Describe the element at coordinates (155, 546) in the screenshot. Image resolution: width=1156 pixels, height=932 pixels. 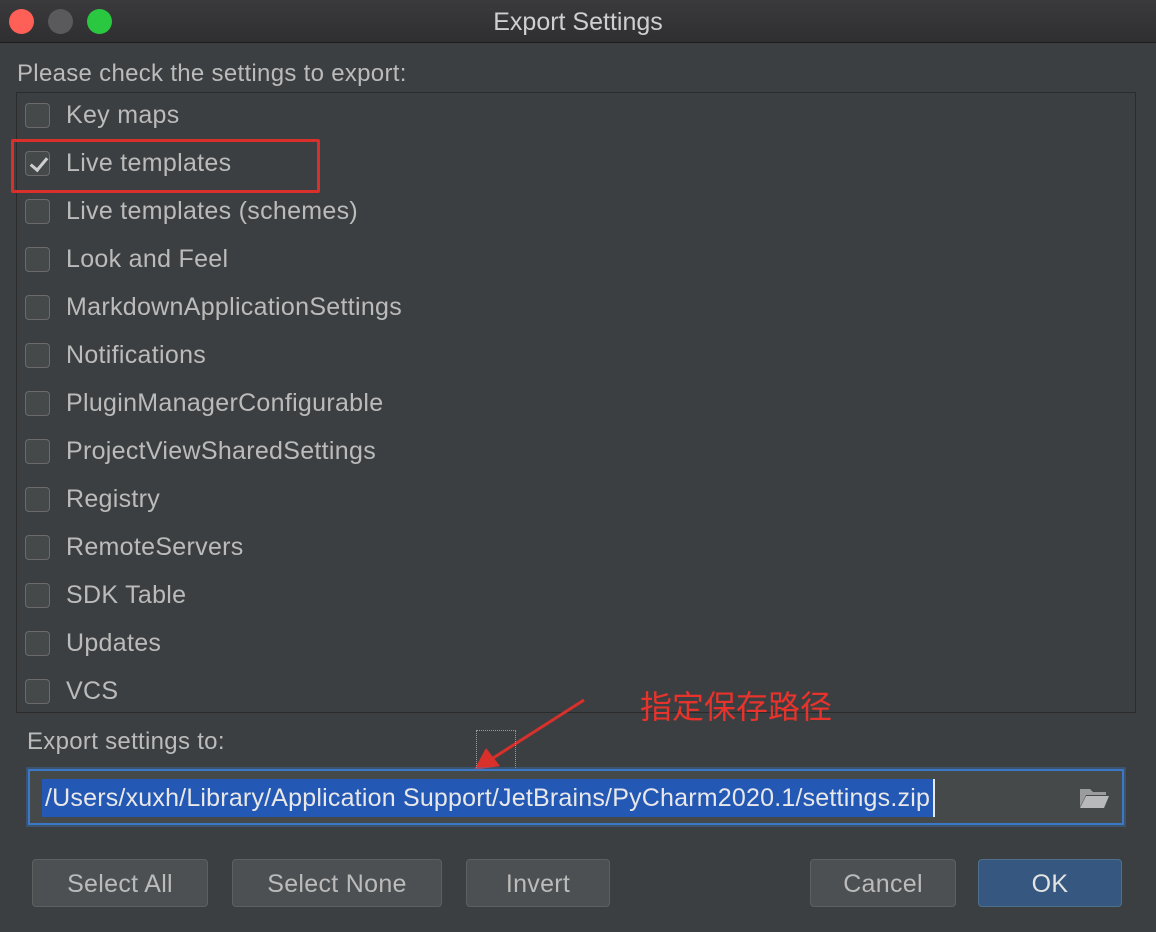
I see `settings-item-label: RemoteServers` at that location.